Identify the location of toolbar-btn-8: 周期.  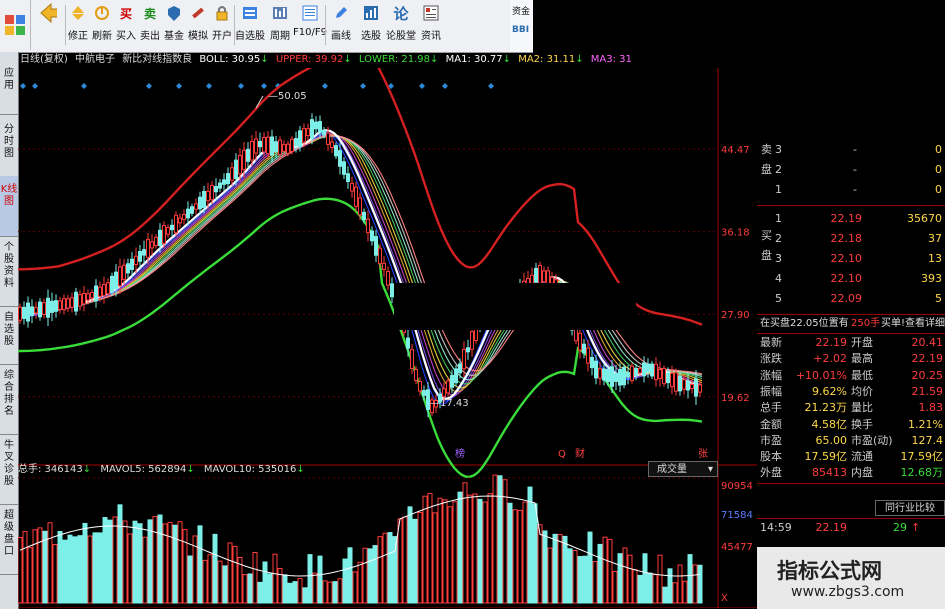
(280, 25).